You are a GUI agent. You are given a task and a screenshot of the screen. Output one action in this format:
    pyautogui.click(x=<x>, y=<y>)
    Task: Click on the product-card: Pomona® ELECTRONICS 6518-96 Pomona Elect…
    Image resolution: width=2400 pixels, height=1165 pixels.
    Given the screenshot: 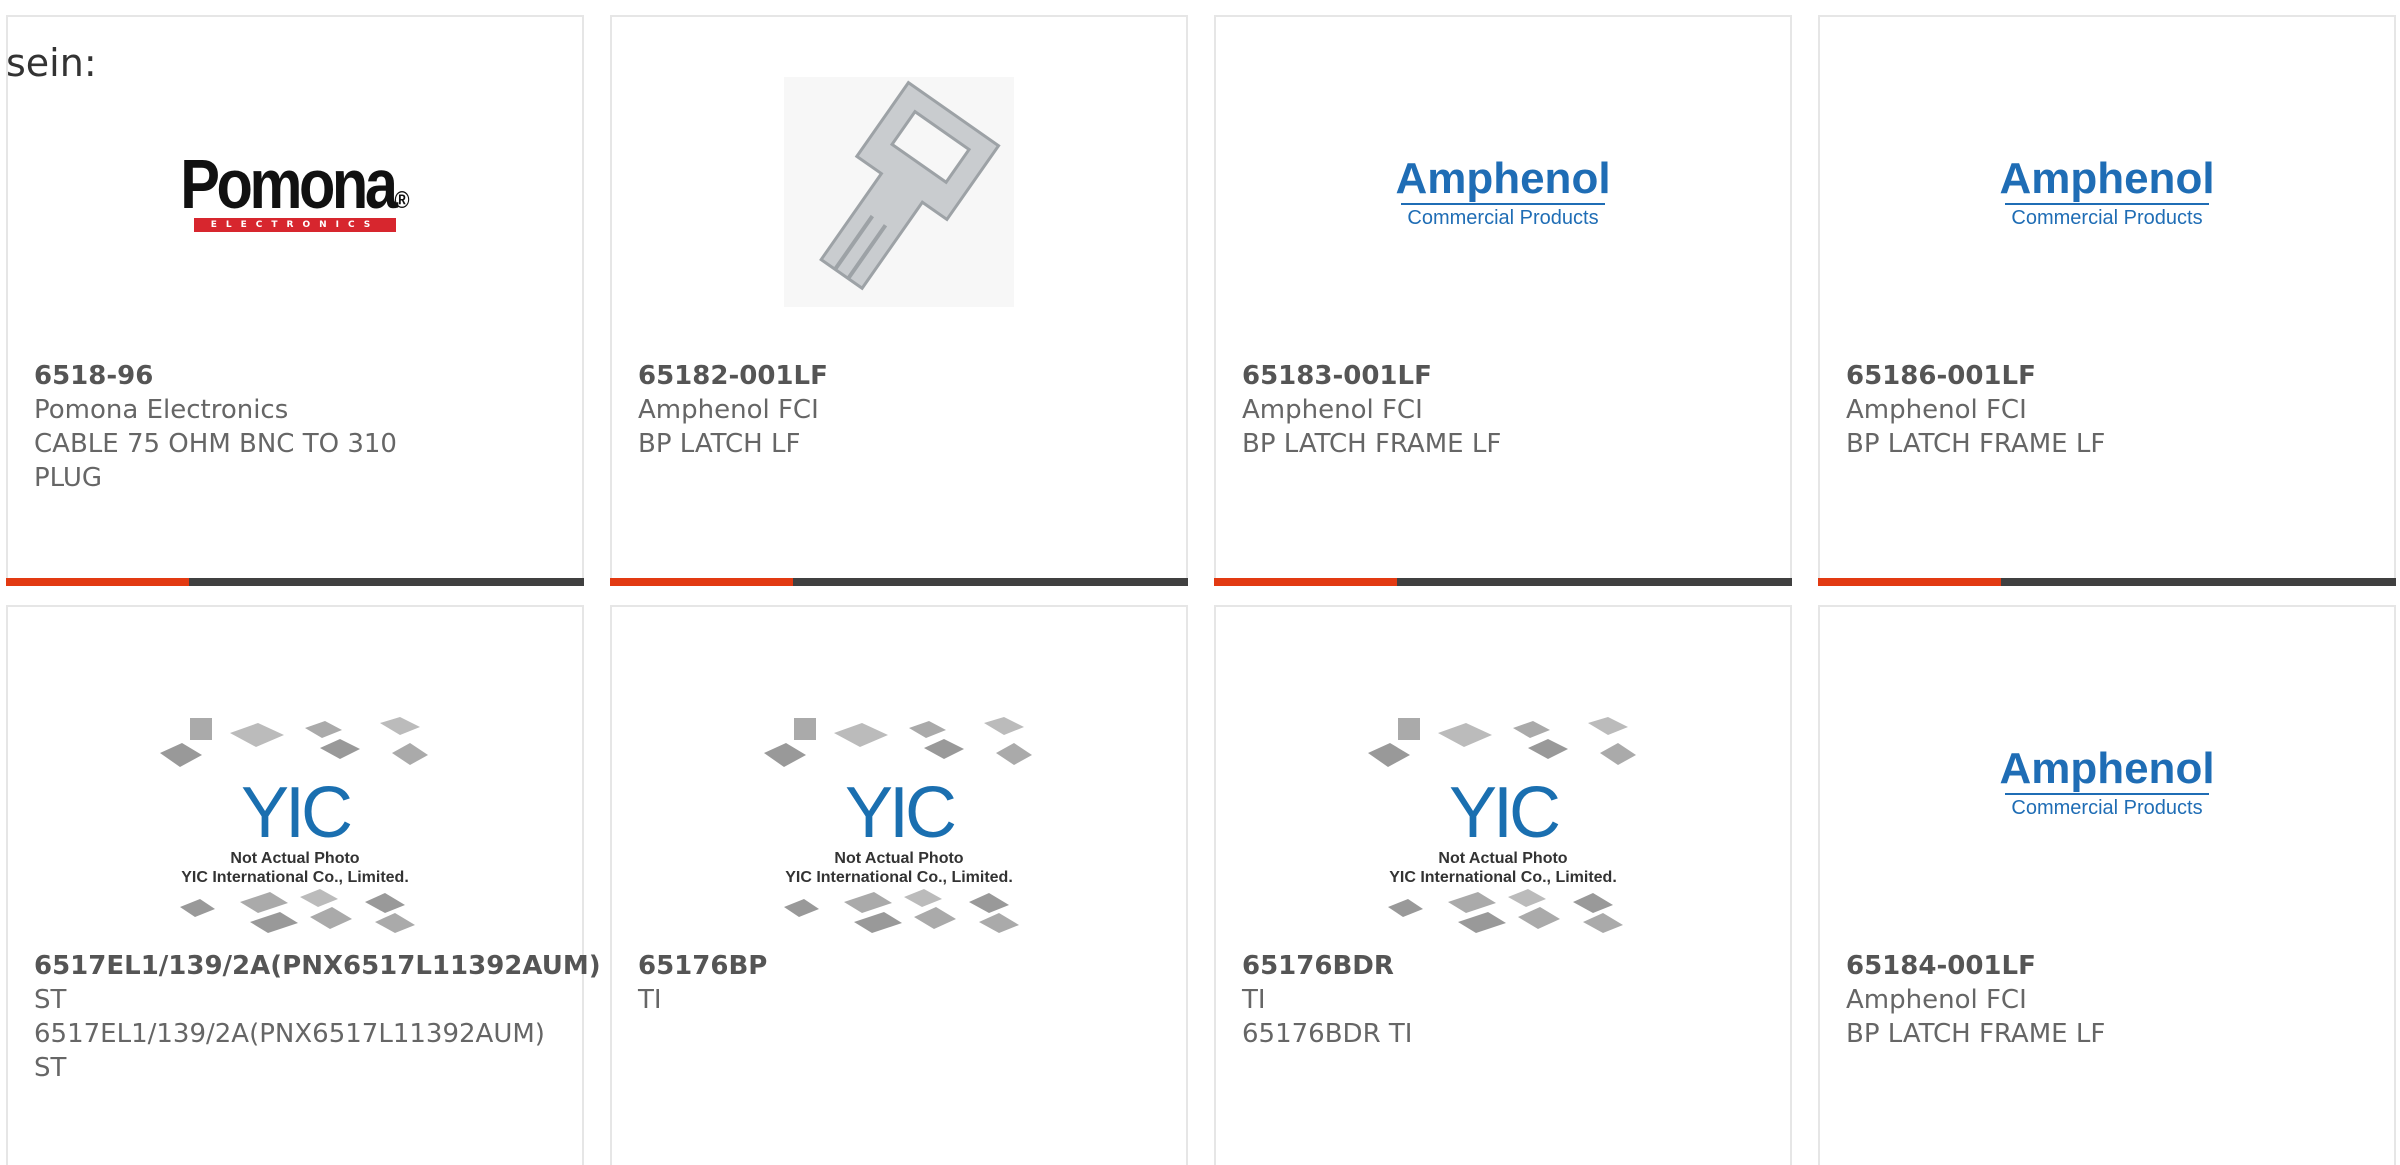 What is the action you would take?
    pyautogui.click(x=295, y=300)
    